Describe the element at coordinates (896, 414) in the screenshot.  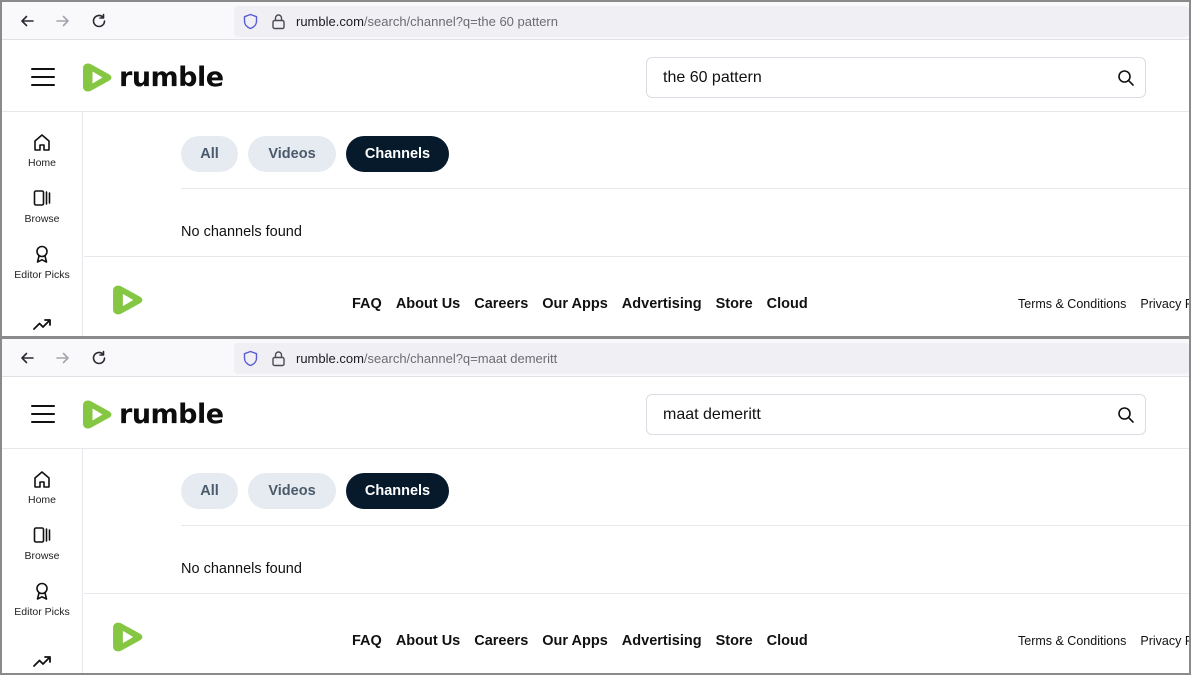
I see `search-input: maat demeritt` at that location.